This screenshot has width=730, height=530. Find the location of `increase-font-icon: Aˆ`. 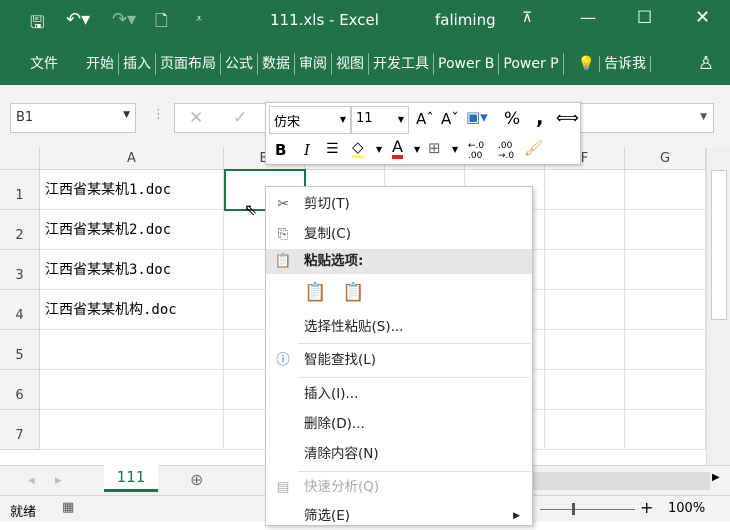

increase-font-icon: Aˆ is located at coordinates (425, 119).